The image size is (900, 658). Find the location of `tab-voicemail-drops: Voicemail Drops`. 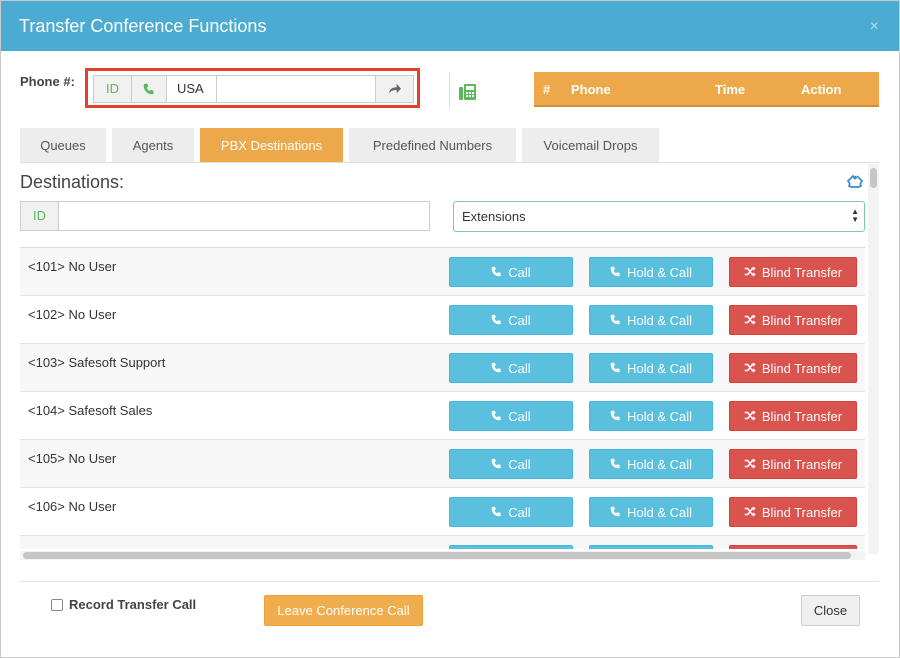

tab-voicemail-drops: Voicemail Drops is located at coordinates (590, 145).